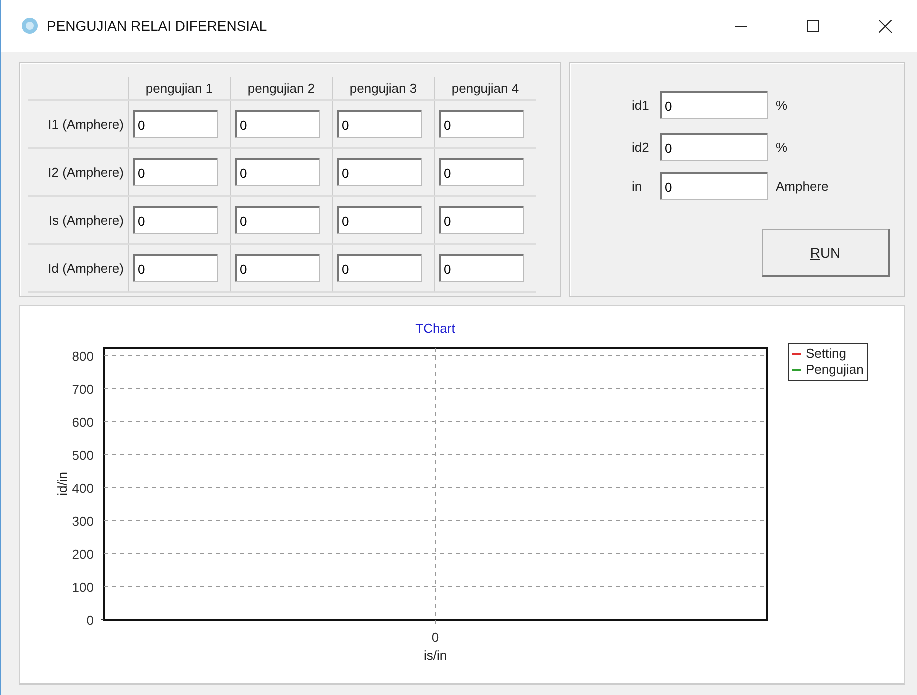 The height and width of the screenshot is (695, 917). Describe the element at coordinates (83, 521) in the screenshot. I see `y-tick-label: 300` at that location.